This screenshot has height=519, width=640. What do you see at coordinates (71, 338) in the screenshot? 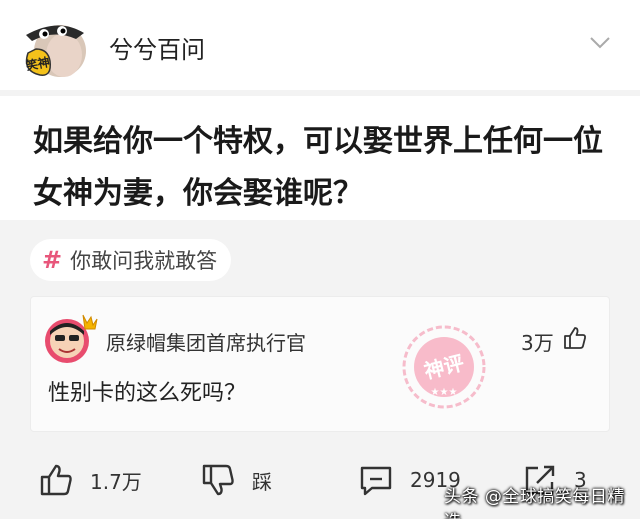
I see `commenter-avatar` at bounding box center [71, 338].